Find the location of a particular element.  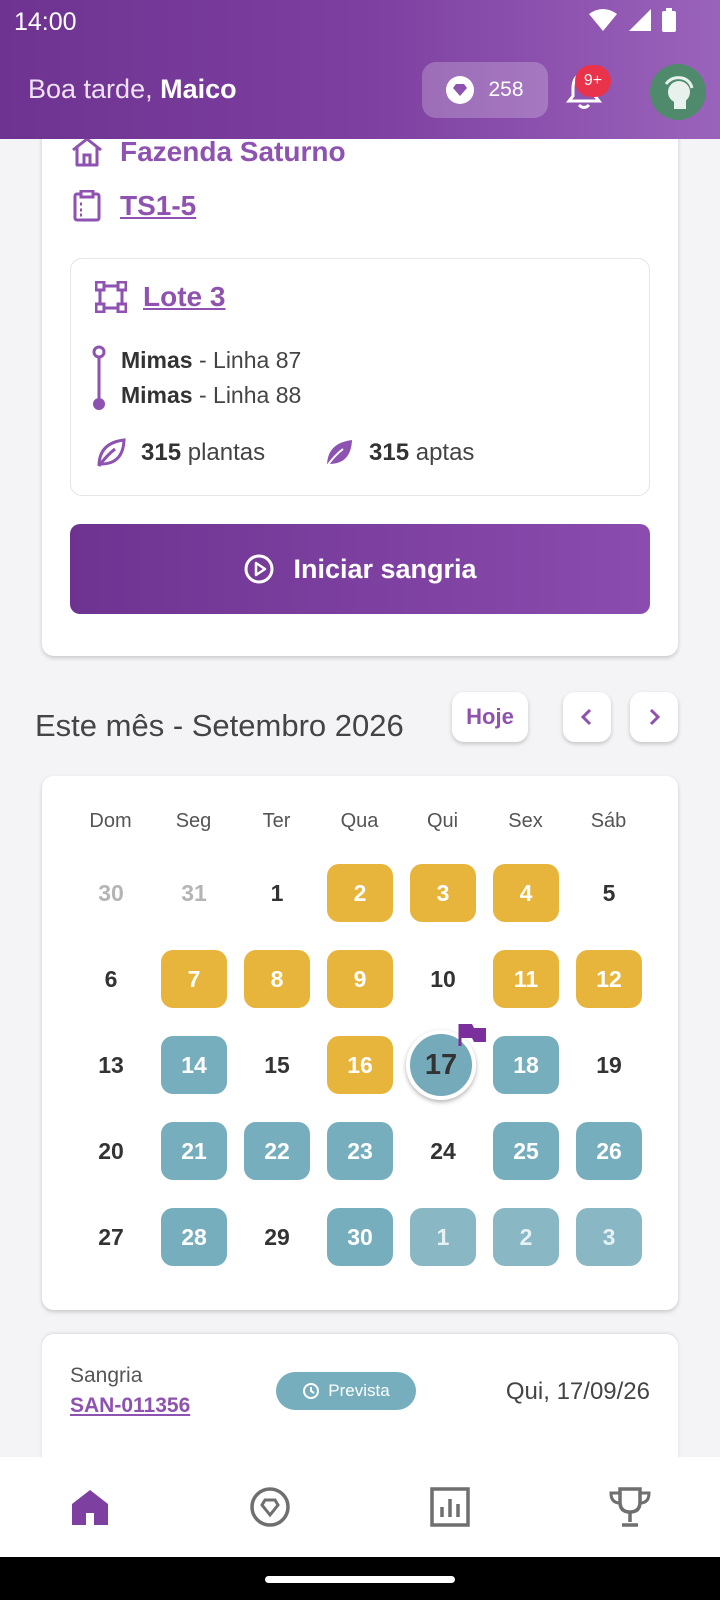

points-value: 258 is located at coordinates (506, 89).